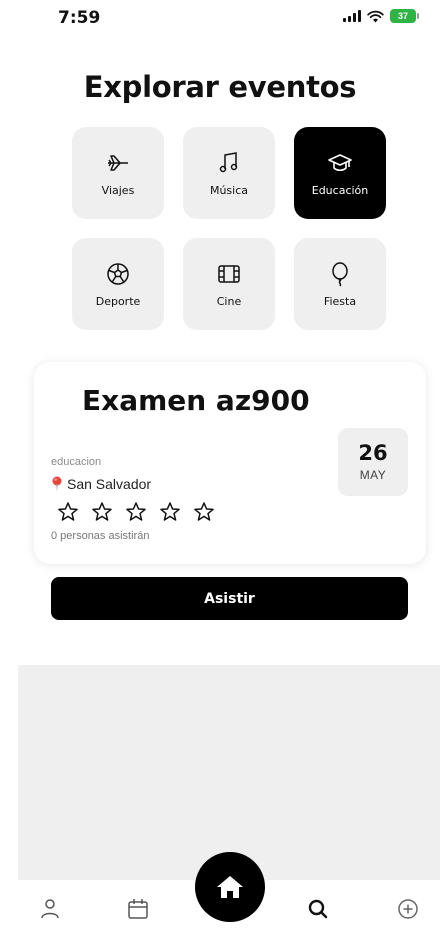 Image resolution: width=440 pixels, height=937 pixels. Describe the element at coordinates (196, 400) in the screenshot. I see `event-title: Examen az900` at that location.